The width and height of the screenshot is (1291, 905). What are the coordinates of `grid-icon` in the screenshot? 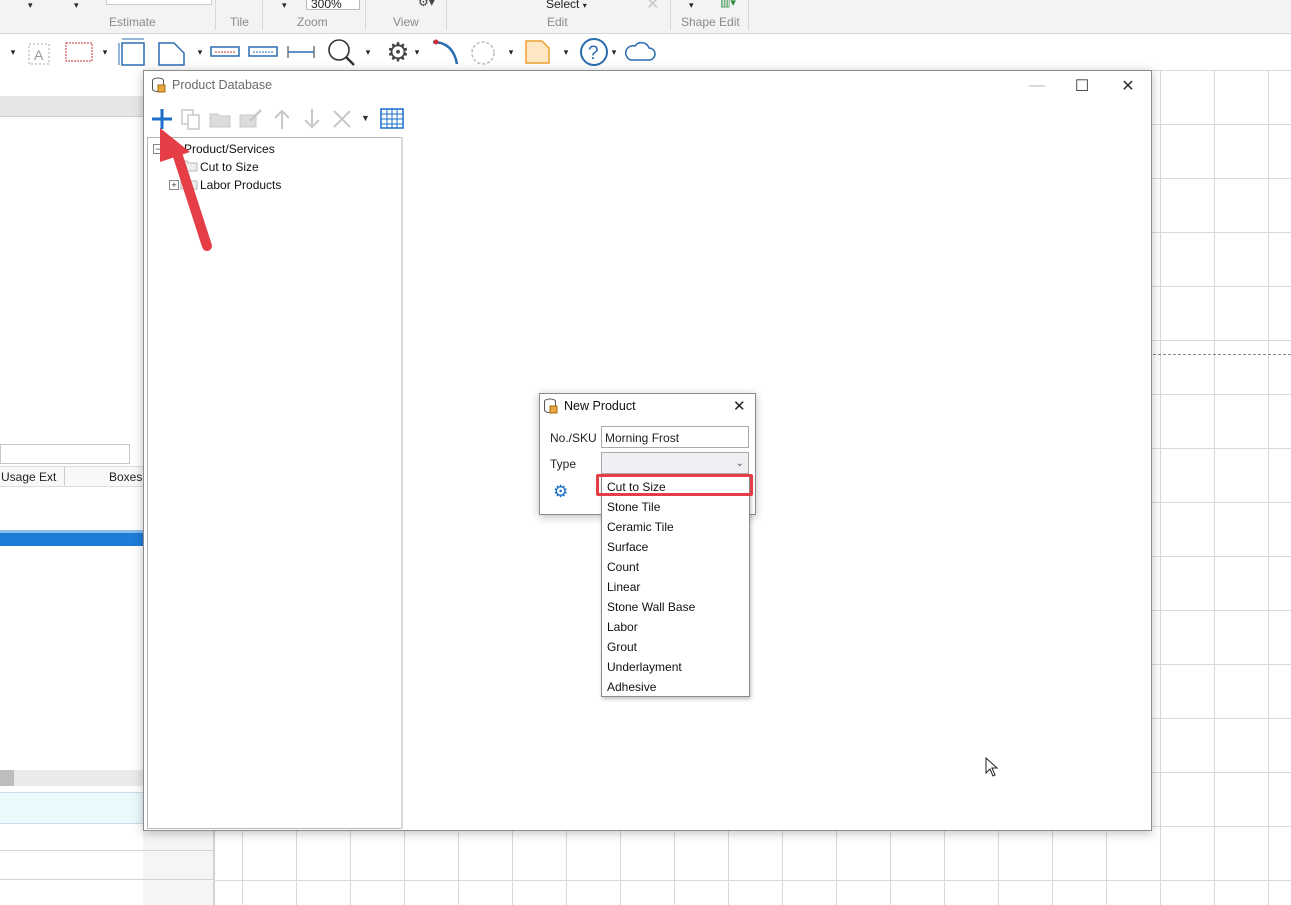 It's located at (392, 119).